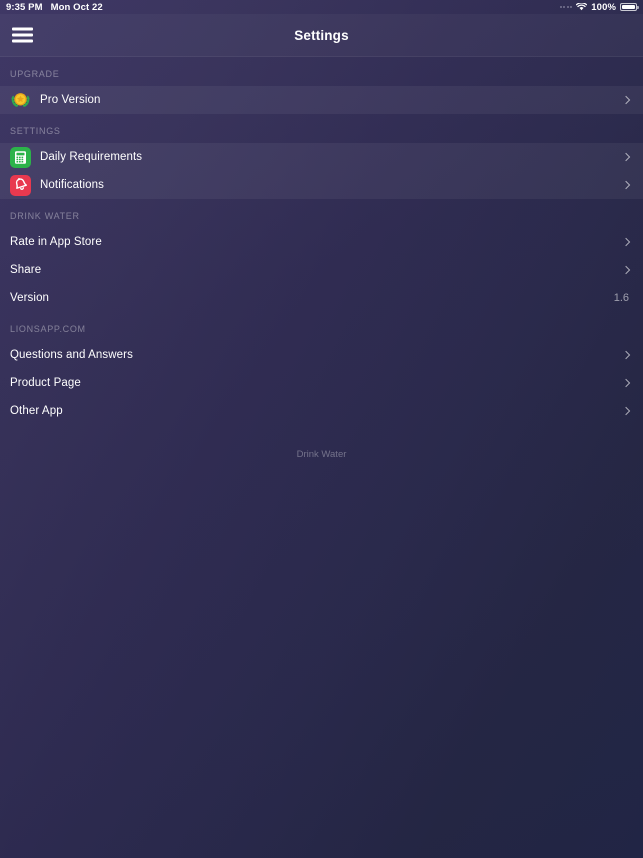  Describe the element at coordinates (72, 185) in the screenshot. I see `row-label: Notifications` at that location.